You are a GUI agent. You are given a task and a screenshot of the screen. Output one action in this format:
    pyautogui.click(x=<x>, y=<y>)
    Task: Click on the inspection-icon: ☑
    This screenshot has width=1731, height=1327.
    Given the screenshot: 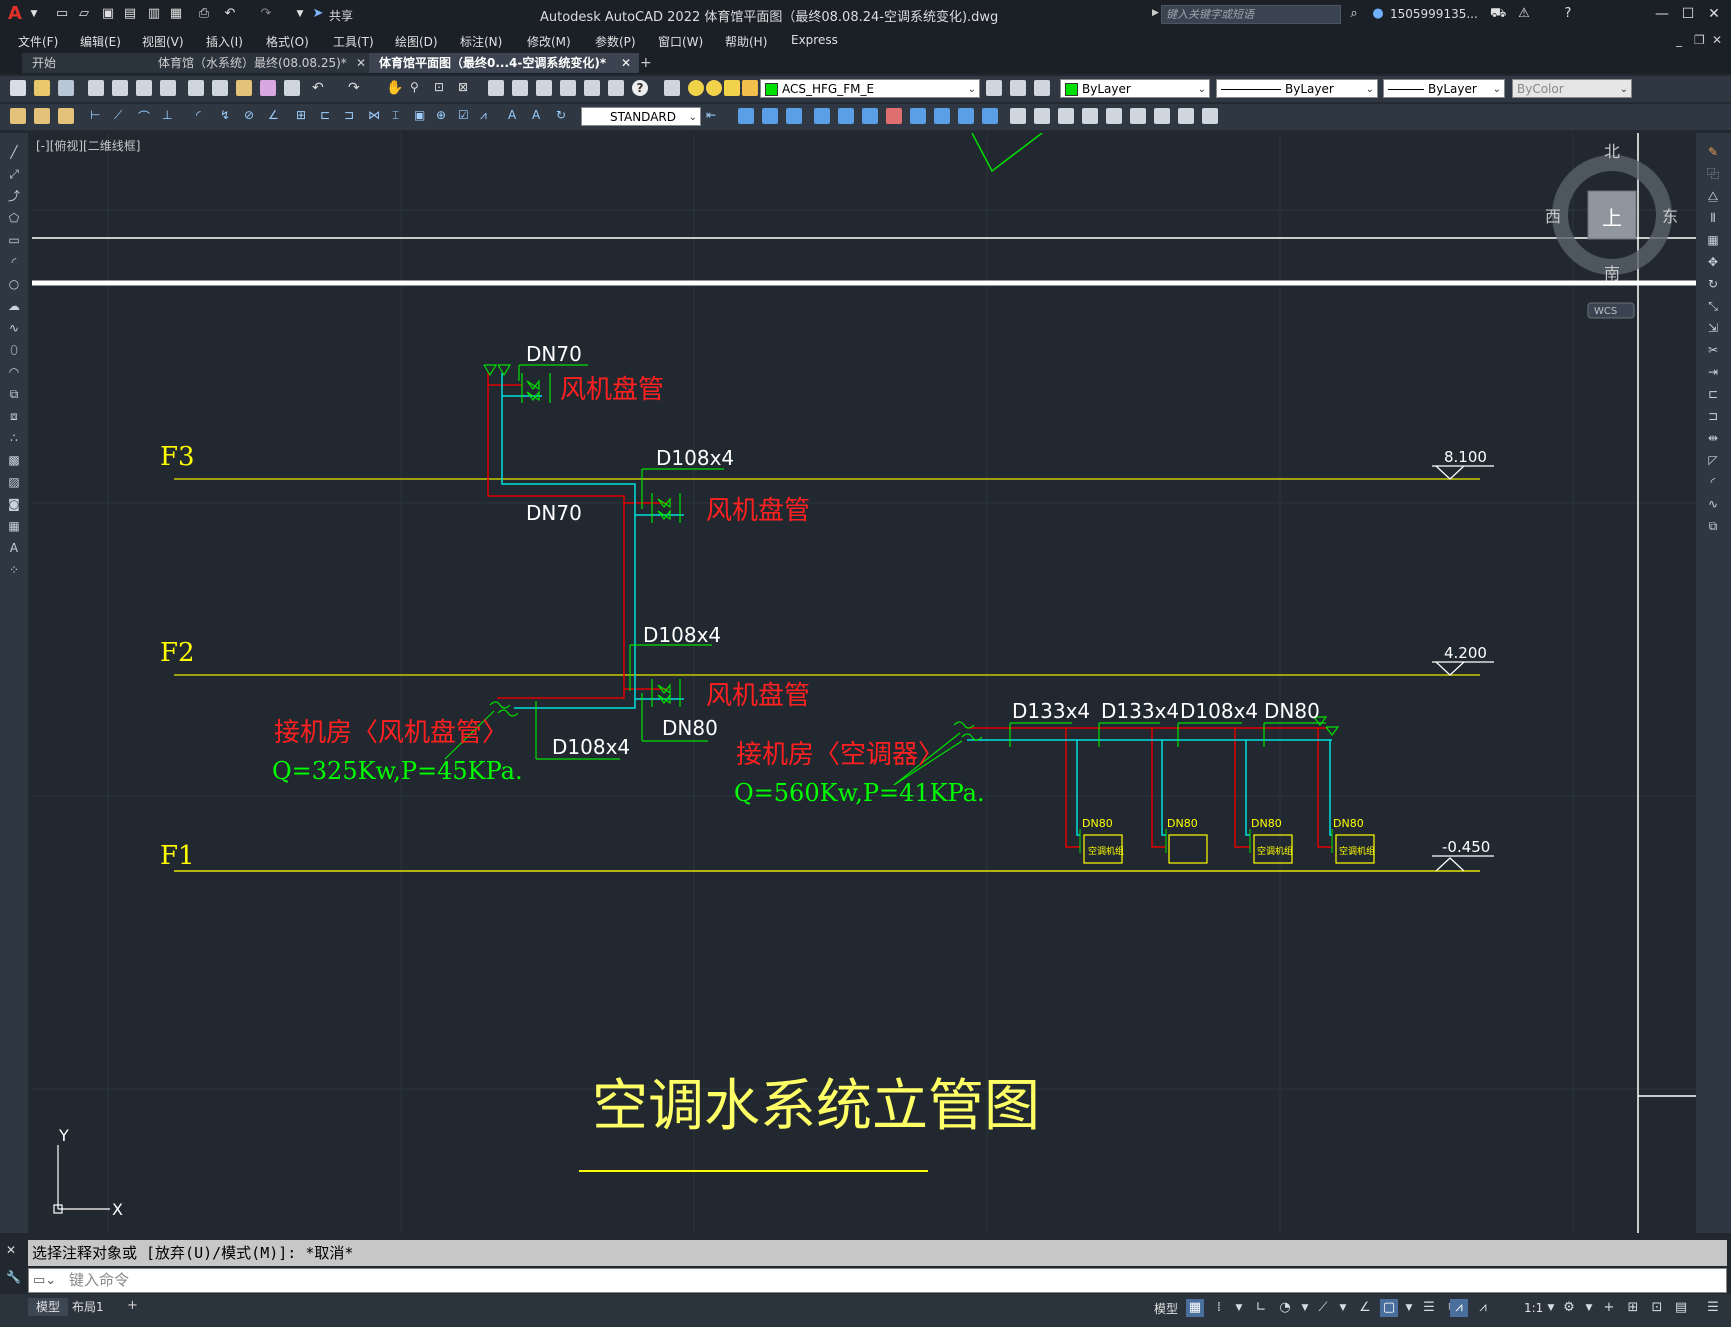 What is the action you would take?
    pyautogui.click(x=466, y=116)
    